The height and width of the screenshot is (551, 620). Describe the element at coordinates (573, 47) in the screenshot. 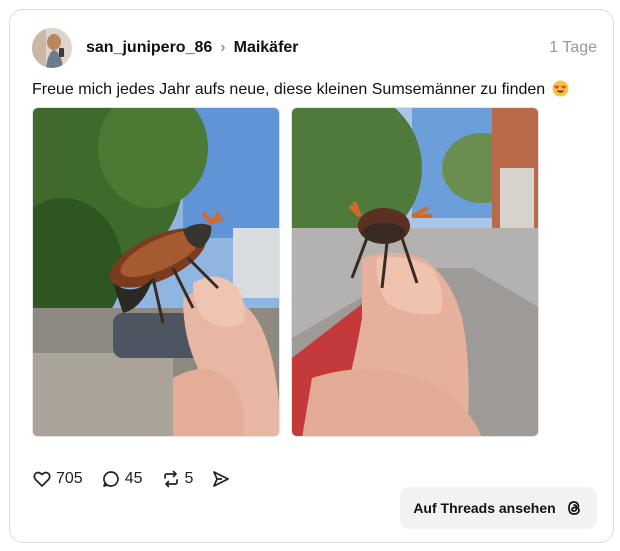

I see `post-timestamp: 1 Tage` at that location.